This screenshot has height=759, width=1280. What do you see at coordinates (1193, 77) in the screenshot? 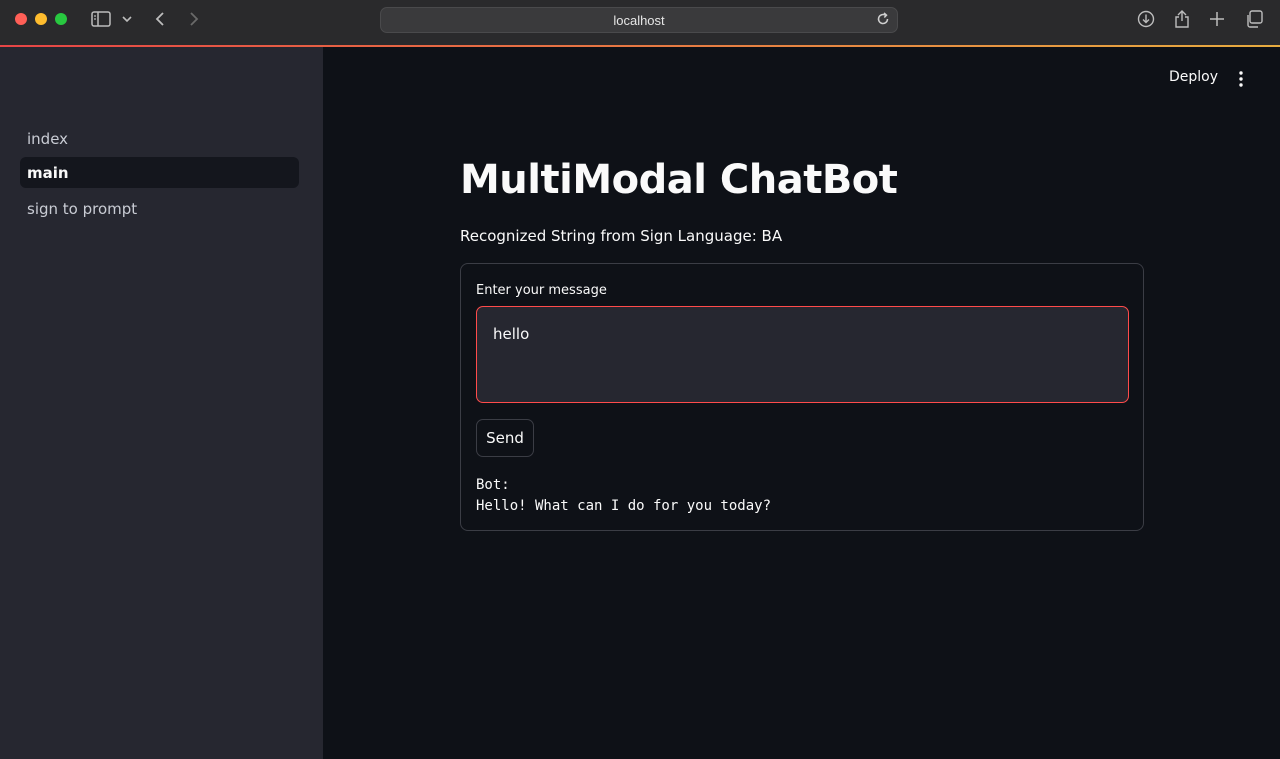
I see `deploy-button: Deploy` at bounding box center [1193, 77].